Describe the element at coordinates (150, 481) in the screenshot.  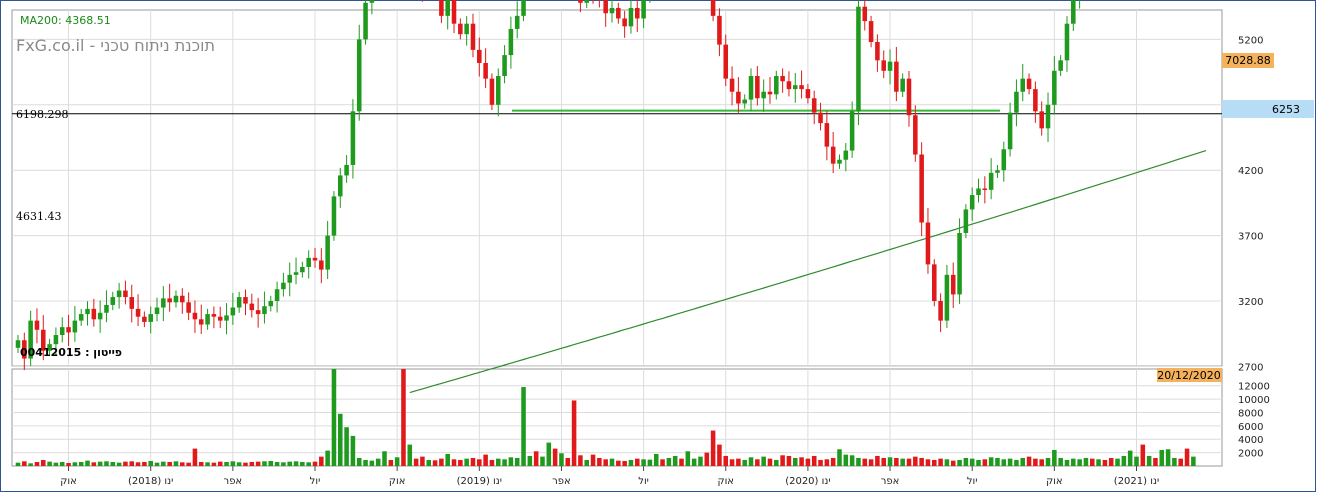
I see `x-tick-label: ינו (2018)` at that location.